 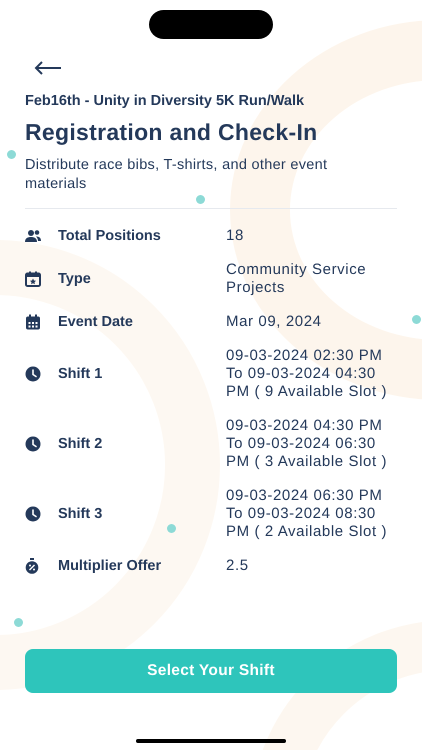 I want to click on detail-value: 09-03-2024 06:30 PM To 09-03-2024 08:30 PM ( 2 Available Slot ), so click(x=307, y=514).